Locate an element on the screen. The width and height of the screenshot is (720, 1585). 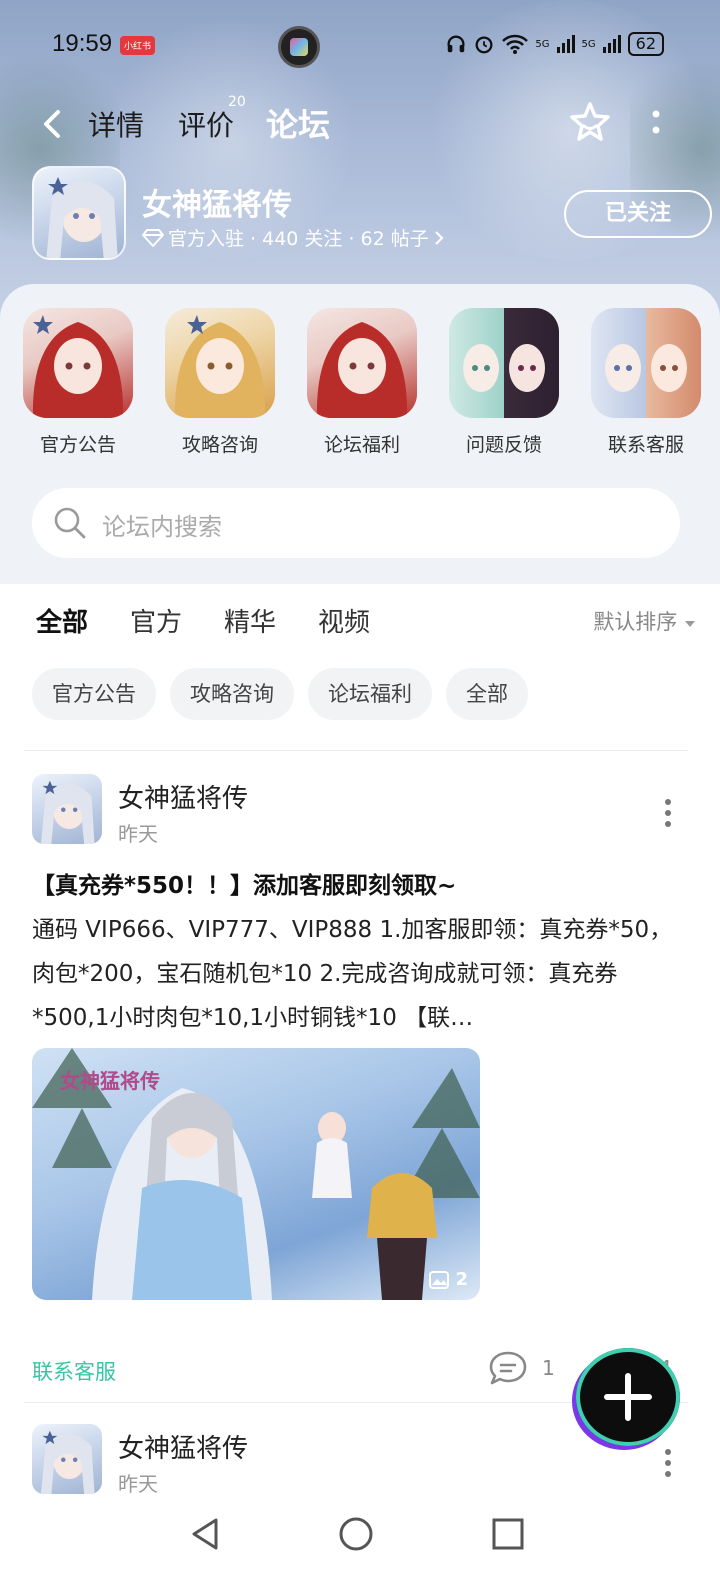
notification-badge: 小红书 is located at coordinates (138, 45).